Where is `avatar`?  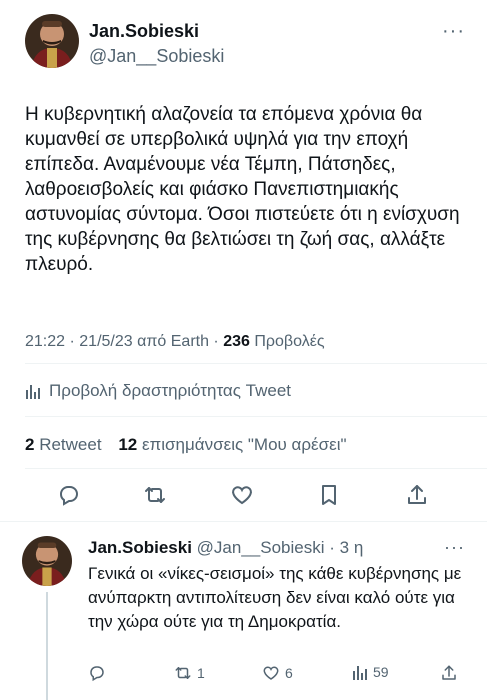 avatar is located at coordinates (52, 41).